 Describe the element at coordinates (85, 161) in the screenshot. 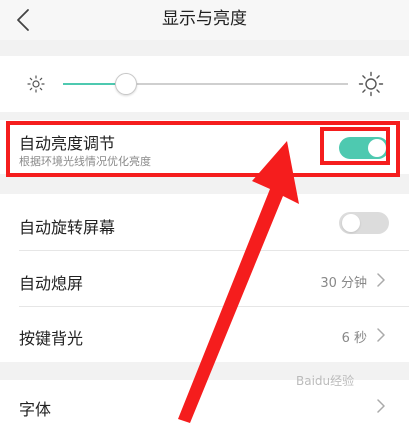

I see `auto-brightness-subtitle: 根据环境光线情况优化亮度` at that location.